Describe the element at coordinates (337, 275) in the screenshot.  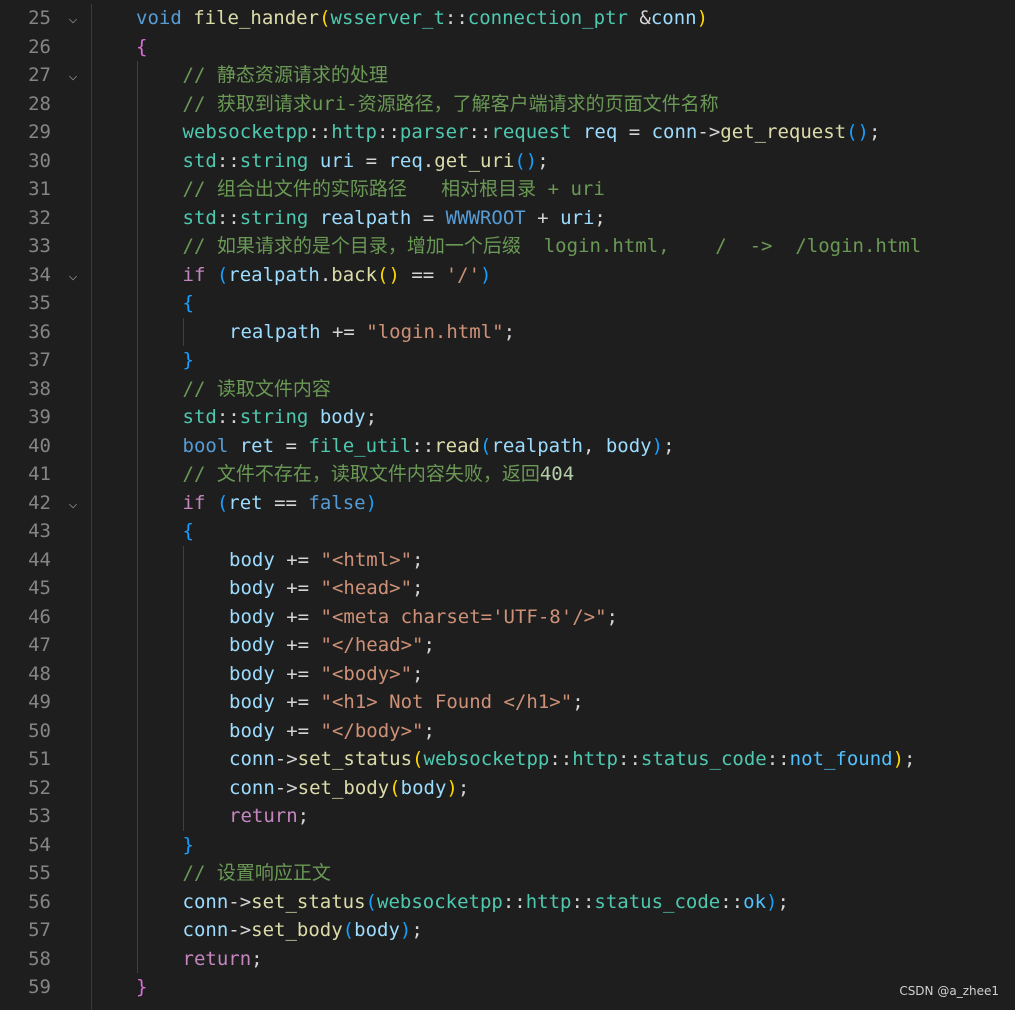
I see `code-text: if (realpath.back() == '/')` at that location.